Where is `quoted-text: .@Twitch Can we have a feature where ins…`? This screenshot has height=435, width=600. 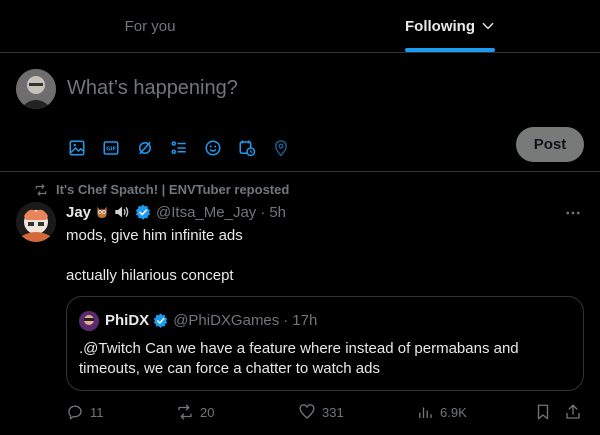
quoted-text: .@Twitch Can we have a feature where ins… is located at coordinates (299, 358).